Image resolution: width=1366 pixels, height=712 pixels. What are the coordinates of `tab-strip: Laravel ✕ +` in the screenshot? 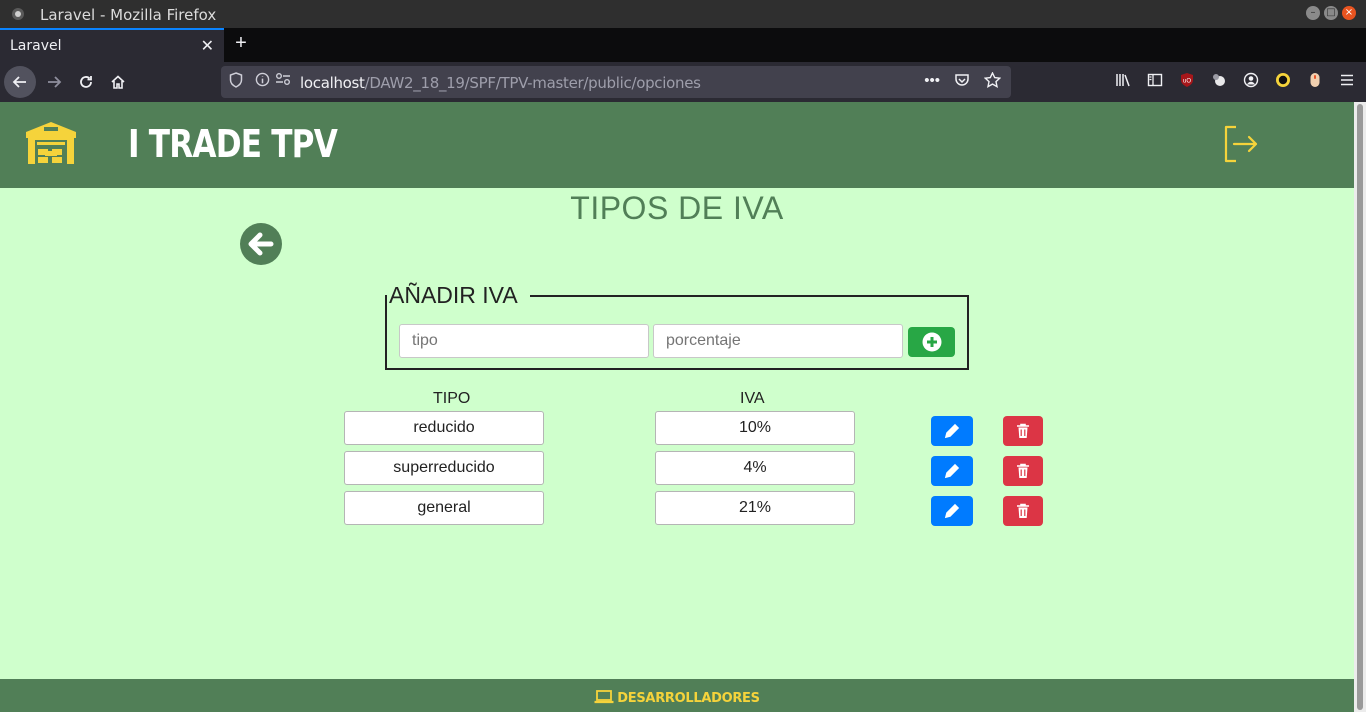 It's located at (683, 45).